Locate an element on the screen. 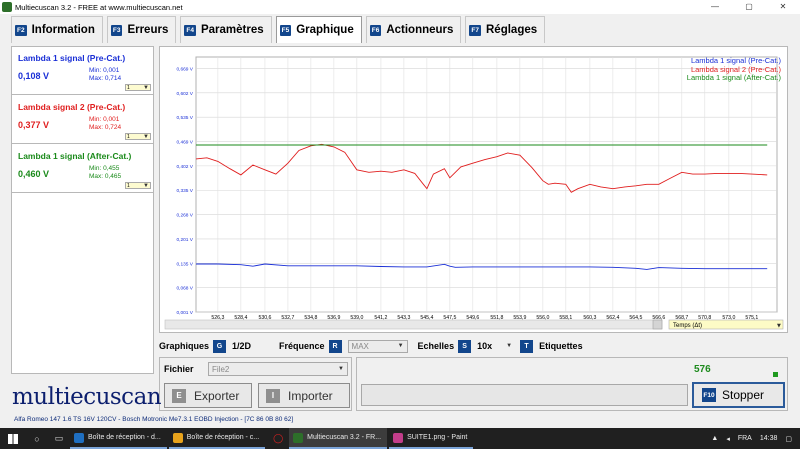  maximize-icon: ▢ is located at coordinates (749, 7).